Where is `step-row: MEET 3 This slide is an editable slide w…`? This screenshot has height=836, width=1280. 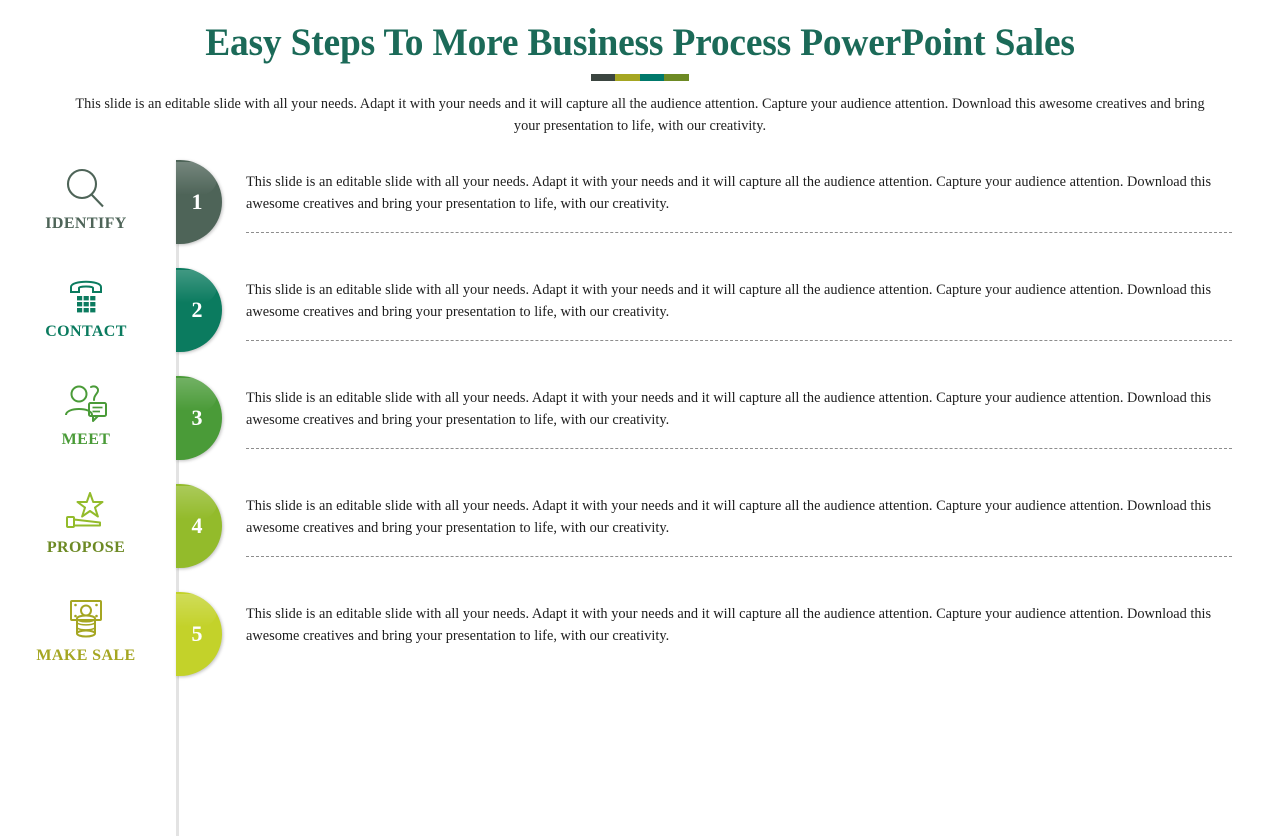
step-row: MEET 3 This slide is an editable slide w… is located at coordinates (640, 429).